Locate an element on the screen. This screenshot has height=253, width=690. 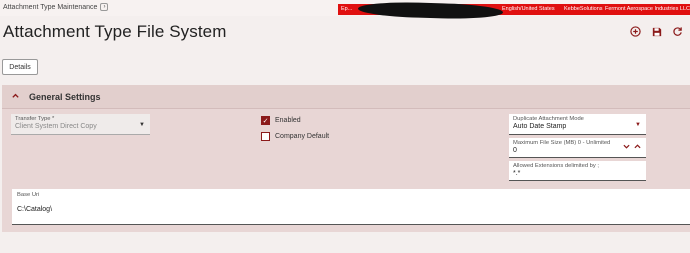
section-header: General Settings is located at coordinates (346, 97).